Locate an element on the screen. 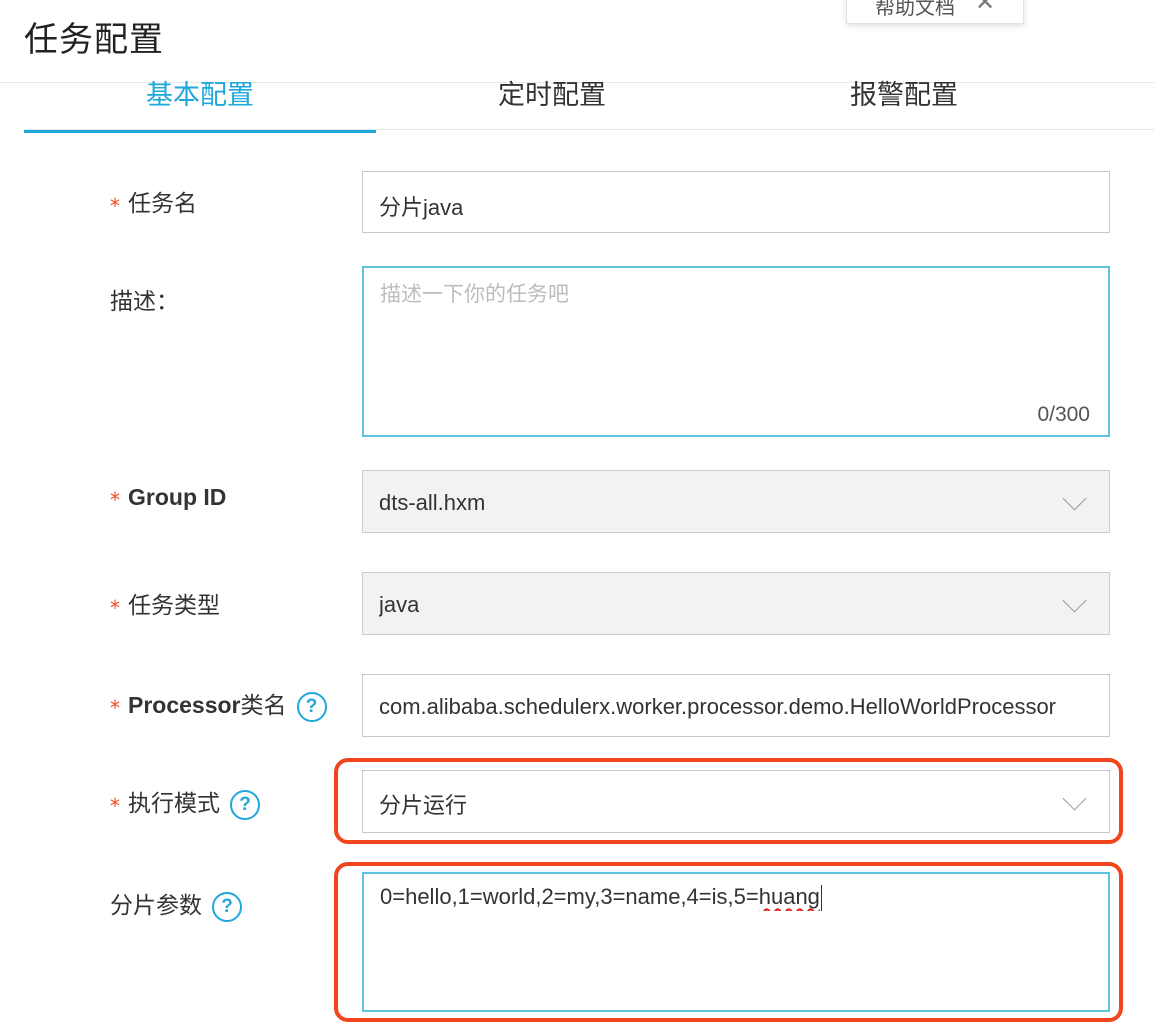 The image size is (1154, 1022). group-id-label: * Group ID is located at coordinates (168, 498).